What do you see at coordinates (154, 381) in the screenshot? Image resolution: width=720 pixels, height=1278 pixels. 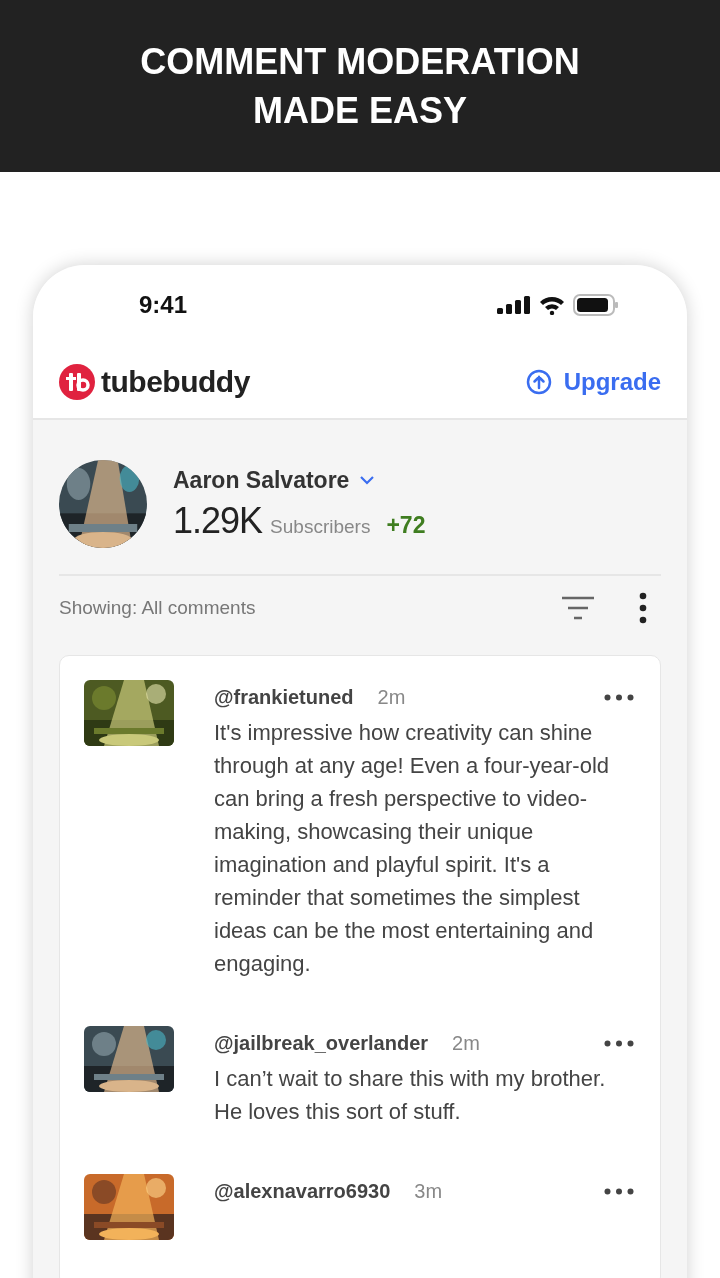 I see `app-logo: tubebuddy` at bounding box center [154, 381].